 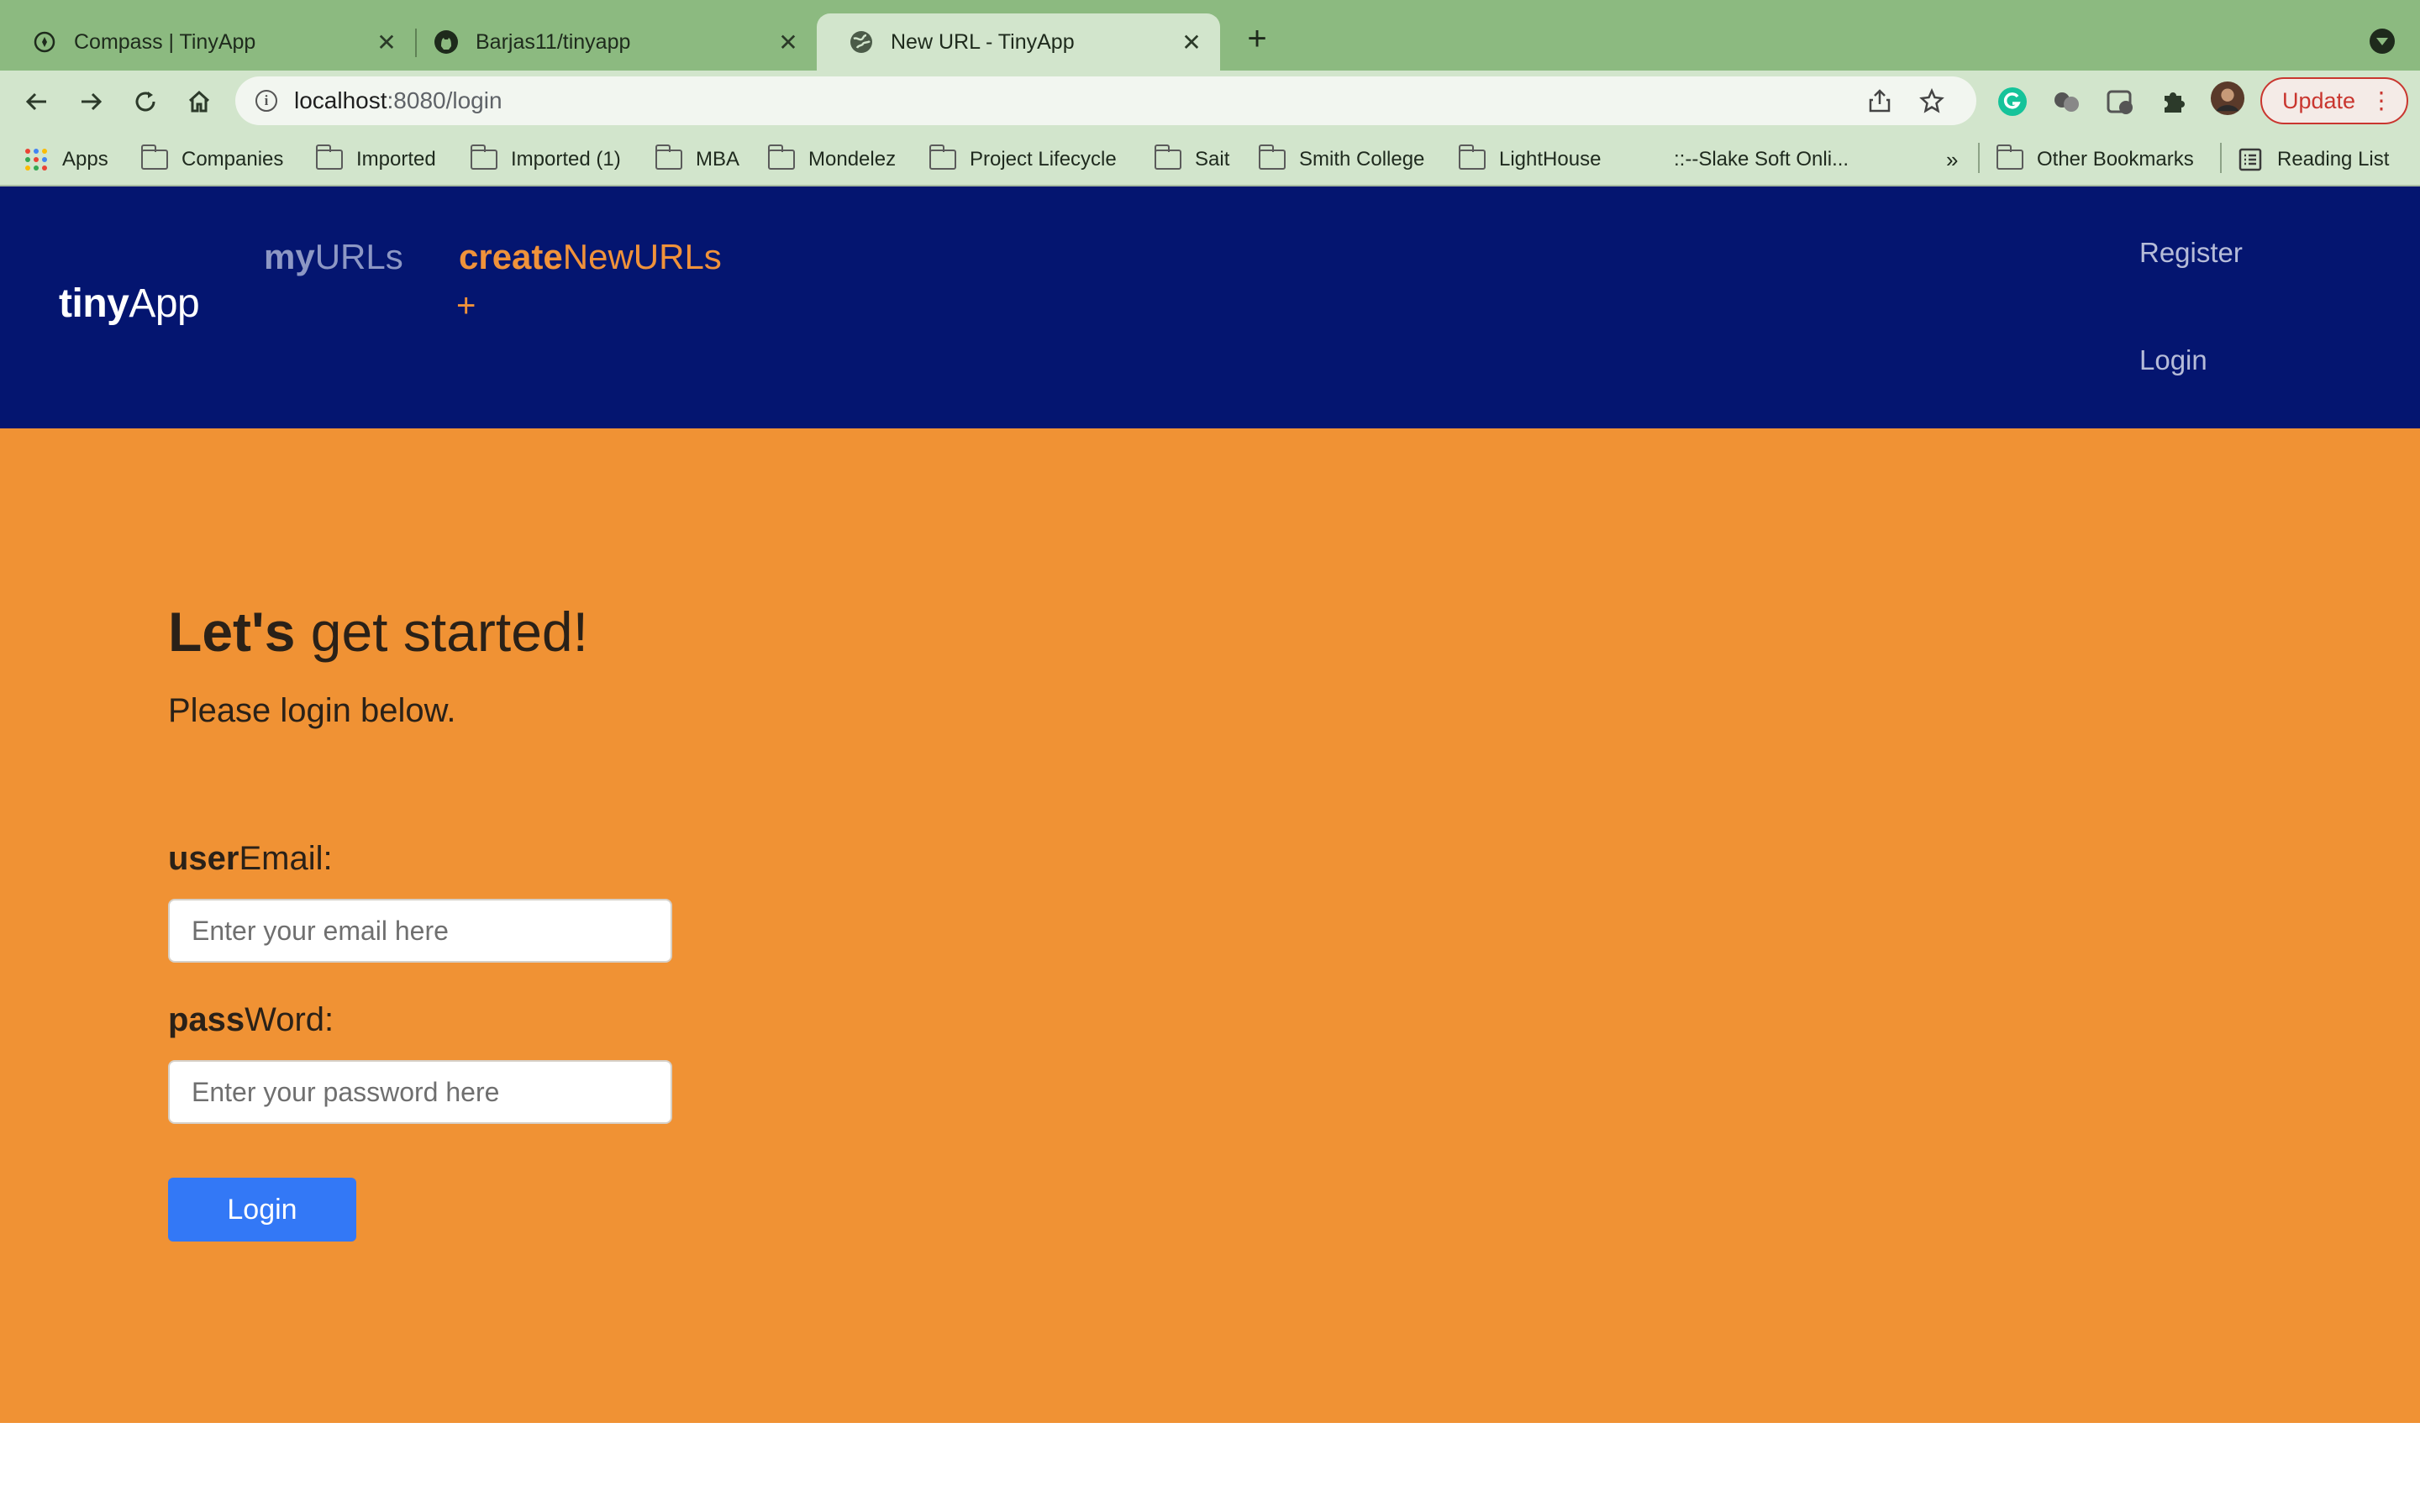 What do you see at coordinates (2173, 101) in the screenshot?
I see `puzzle-icon` at bounding box center [2173, 101].